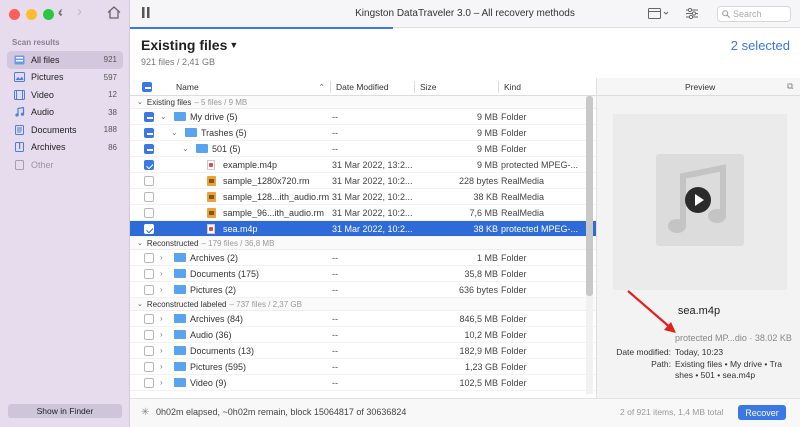 This screenshot has height=427, width=800. What do you see at coordinates (48, 14) in the screenshot?
I see `zoom-window-button` at bounding box center [48, 14].